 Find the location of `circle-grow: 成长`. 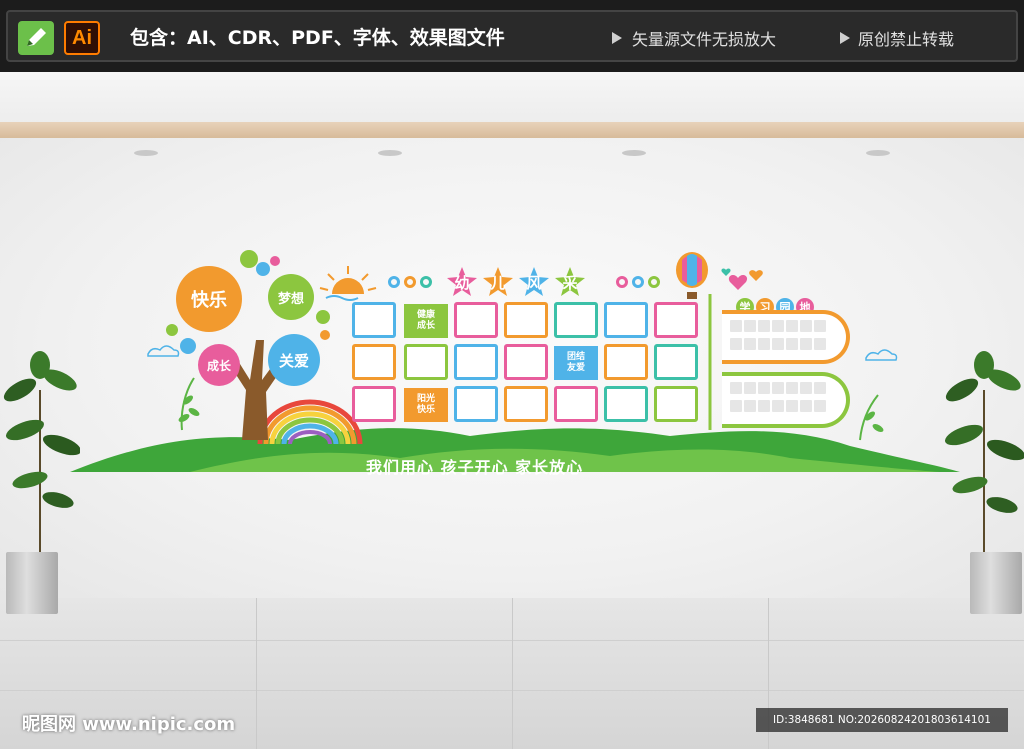

circle-grow: 成长 is located at coordinates (219, 365).